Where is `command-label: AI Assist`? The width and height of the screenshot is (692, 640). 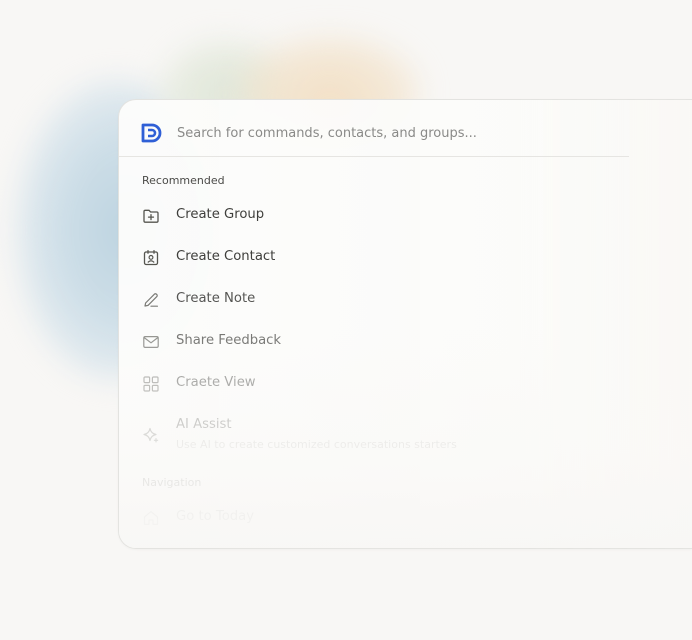 command-label: AI Assist is located at coordinates (204, 424).